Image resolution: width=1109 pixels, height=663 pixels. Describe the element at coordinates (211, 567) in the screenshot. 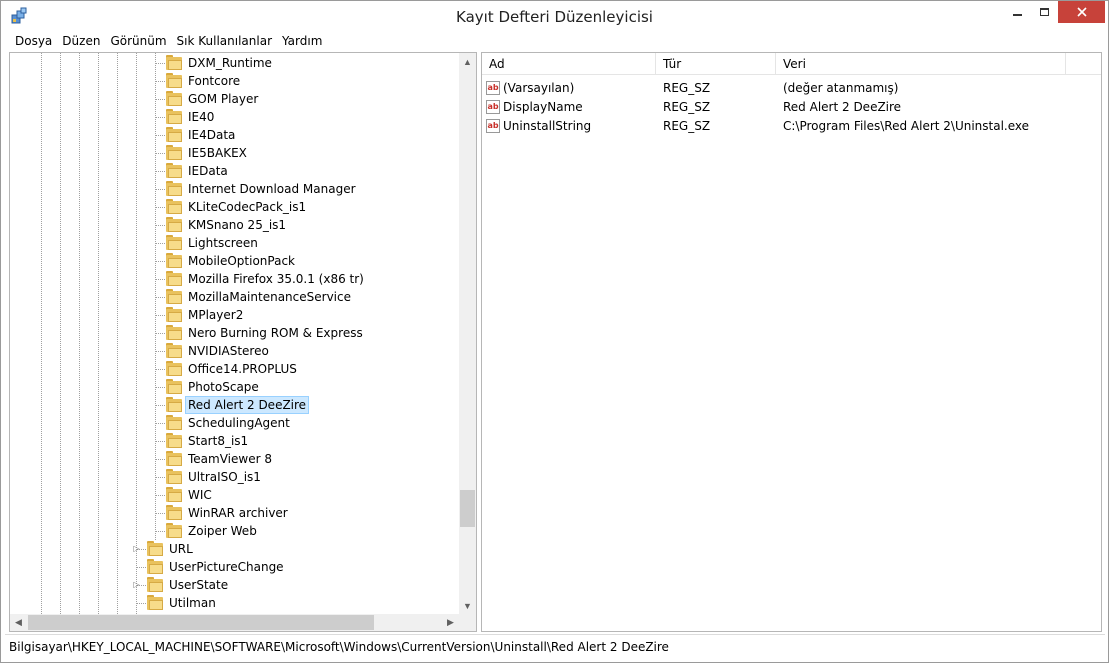

I see `tree-item: UserPictureChange` at that location.